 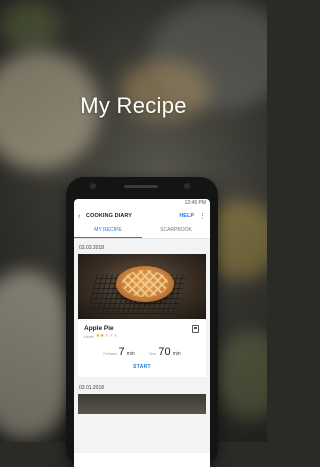 What do you see at coordinates (108, 231) in the screenshot?
I see `tab-my-recipe: MY RECIPE` at bounding box center [108, 231].